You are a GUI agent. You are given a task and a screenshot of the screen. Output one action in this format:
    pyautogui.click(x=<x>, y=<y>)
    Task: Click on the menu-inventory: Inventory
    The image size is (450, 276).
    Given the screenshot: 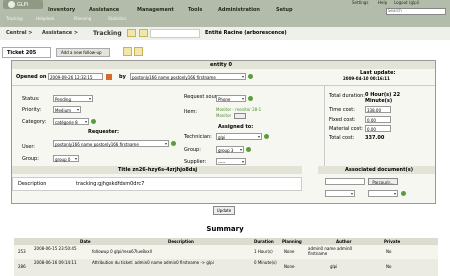 What is the action you would take?
    pyautogui.click(x=61, y=10)
    